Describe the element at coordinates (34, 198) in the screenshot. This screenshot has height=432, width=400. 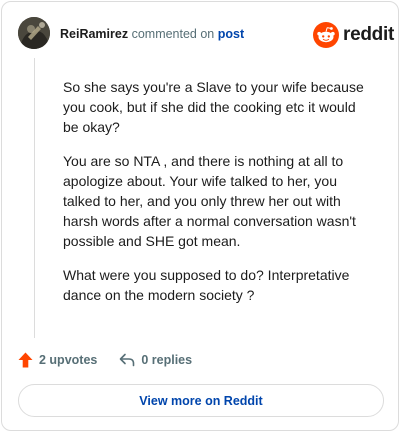
I see `thread-line` at that location.